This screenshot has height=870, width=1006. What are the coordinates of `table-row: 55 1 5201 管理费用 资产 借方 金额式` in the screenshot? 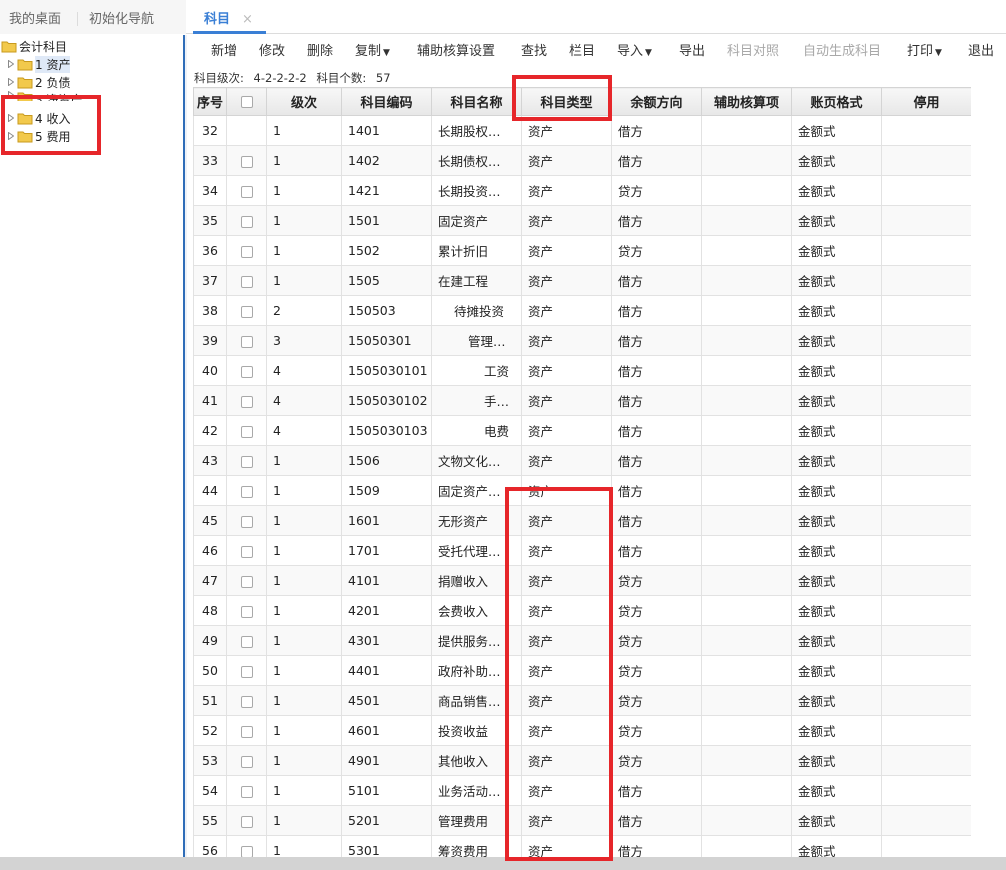 It's located at (582, 820).